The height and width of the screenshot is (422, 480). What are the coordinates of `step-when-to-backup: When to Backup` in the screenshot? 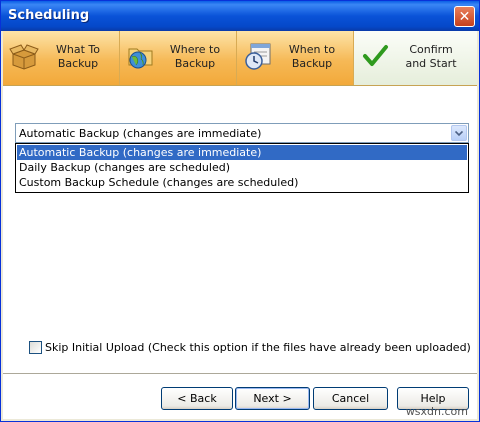 It's located at (295, 58).